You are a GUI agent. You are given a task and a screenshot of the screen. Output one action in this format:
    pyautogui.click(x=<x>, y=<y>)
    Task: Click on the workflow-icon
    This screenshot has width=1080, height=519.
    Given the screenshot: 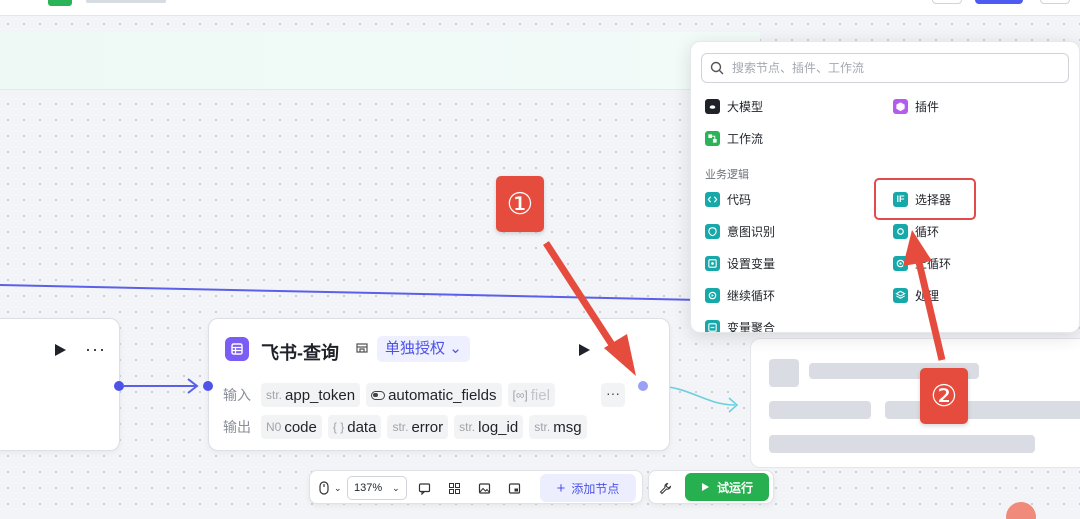 What is the action you would take?
    pyautogui.click(x=712, y=138)
    